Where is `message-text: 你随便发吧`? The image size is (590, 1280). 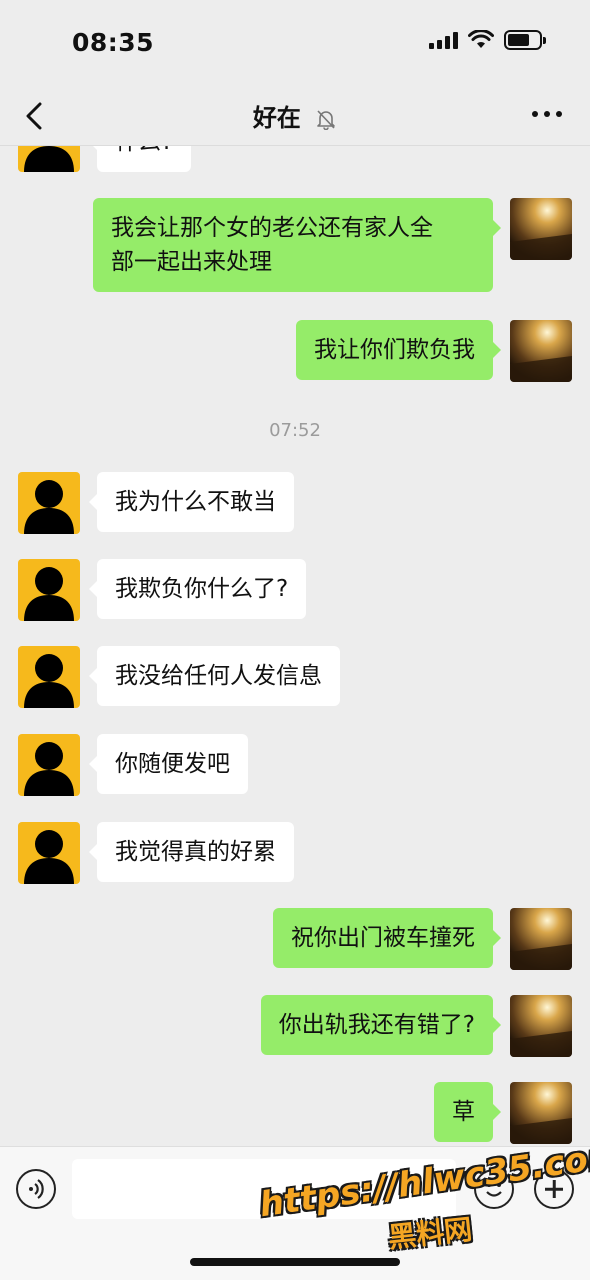
message-text: 你随便发吧 is located at coordinates (172, 764).